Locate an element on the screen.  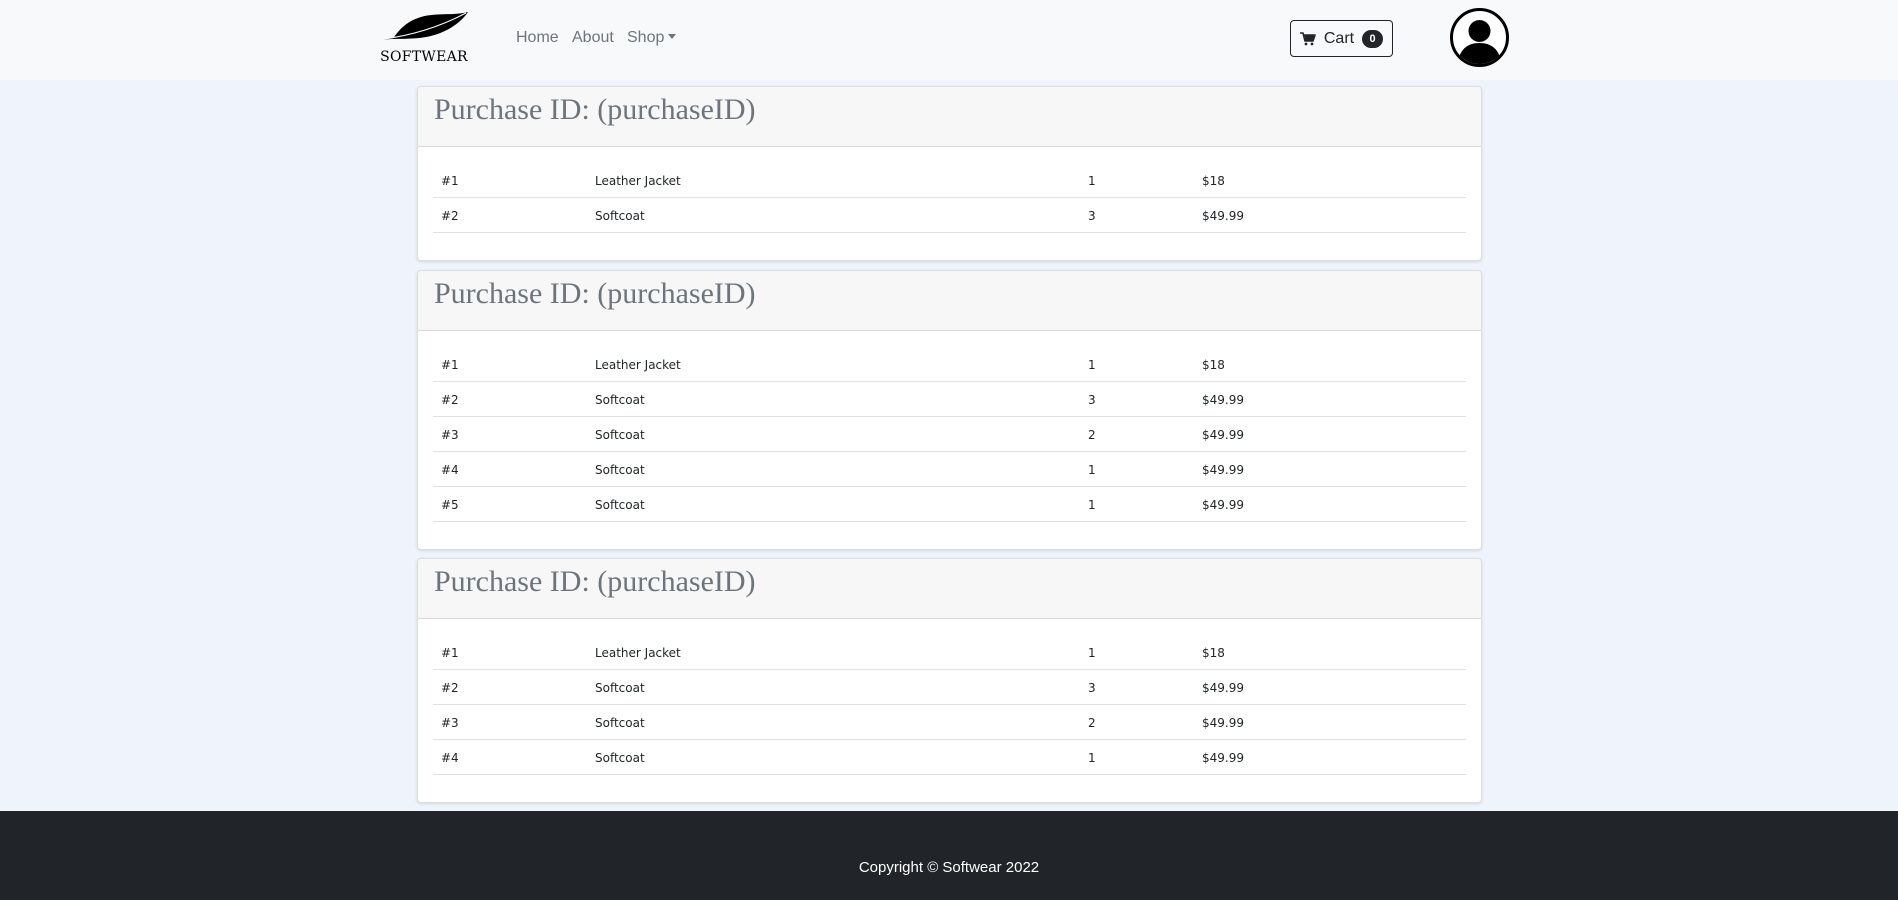
cart-label: Cart is located at coordinates (1339, 38).